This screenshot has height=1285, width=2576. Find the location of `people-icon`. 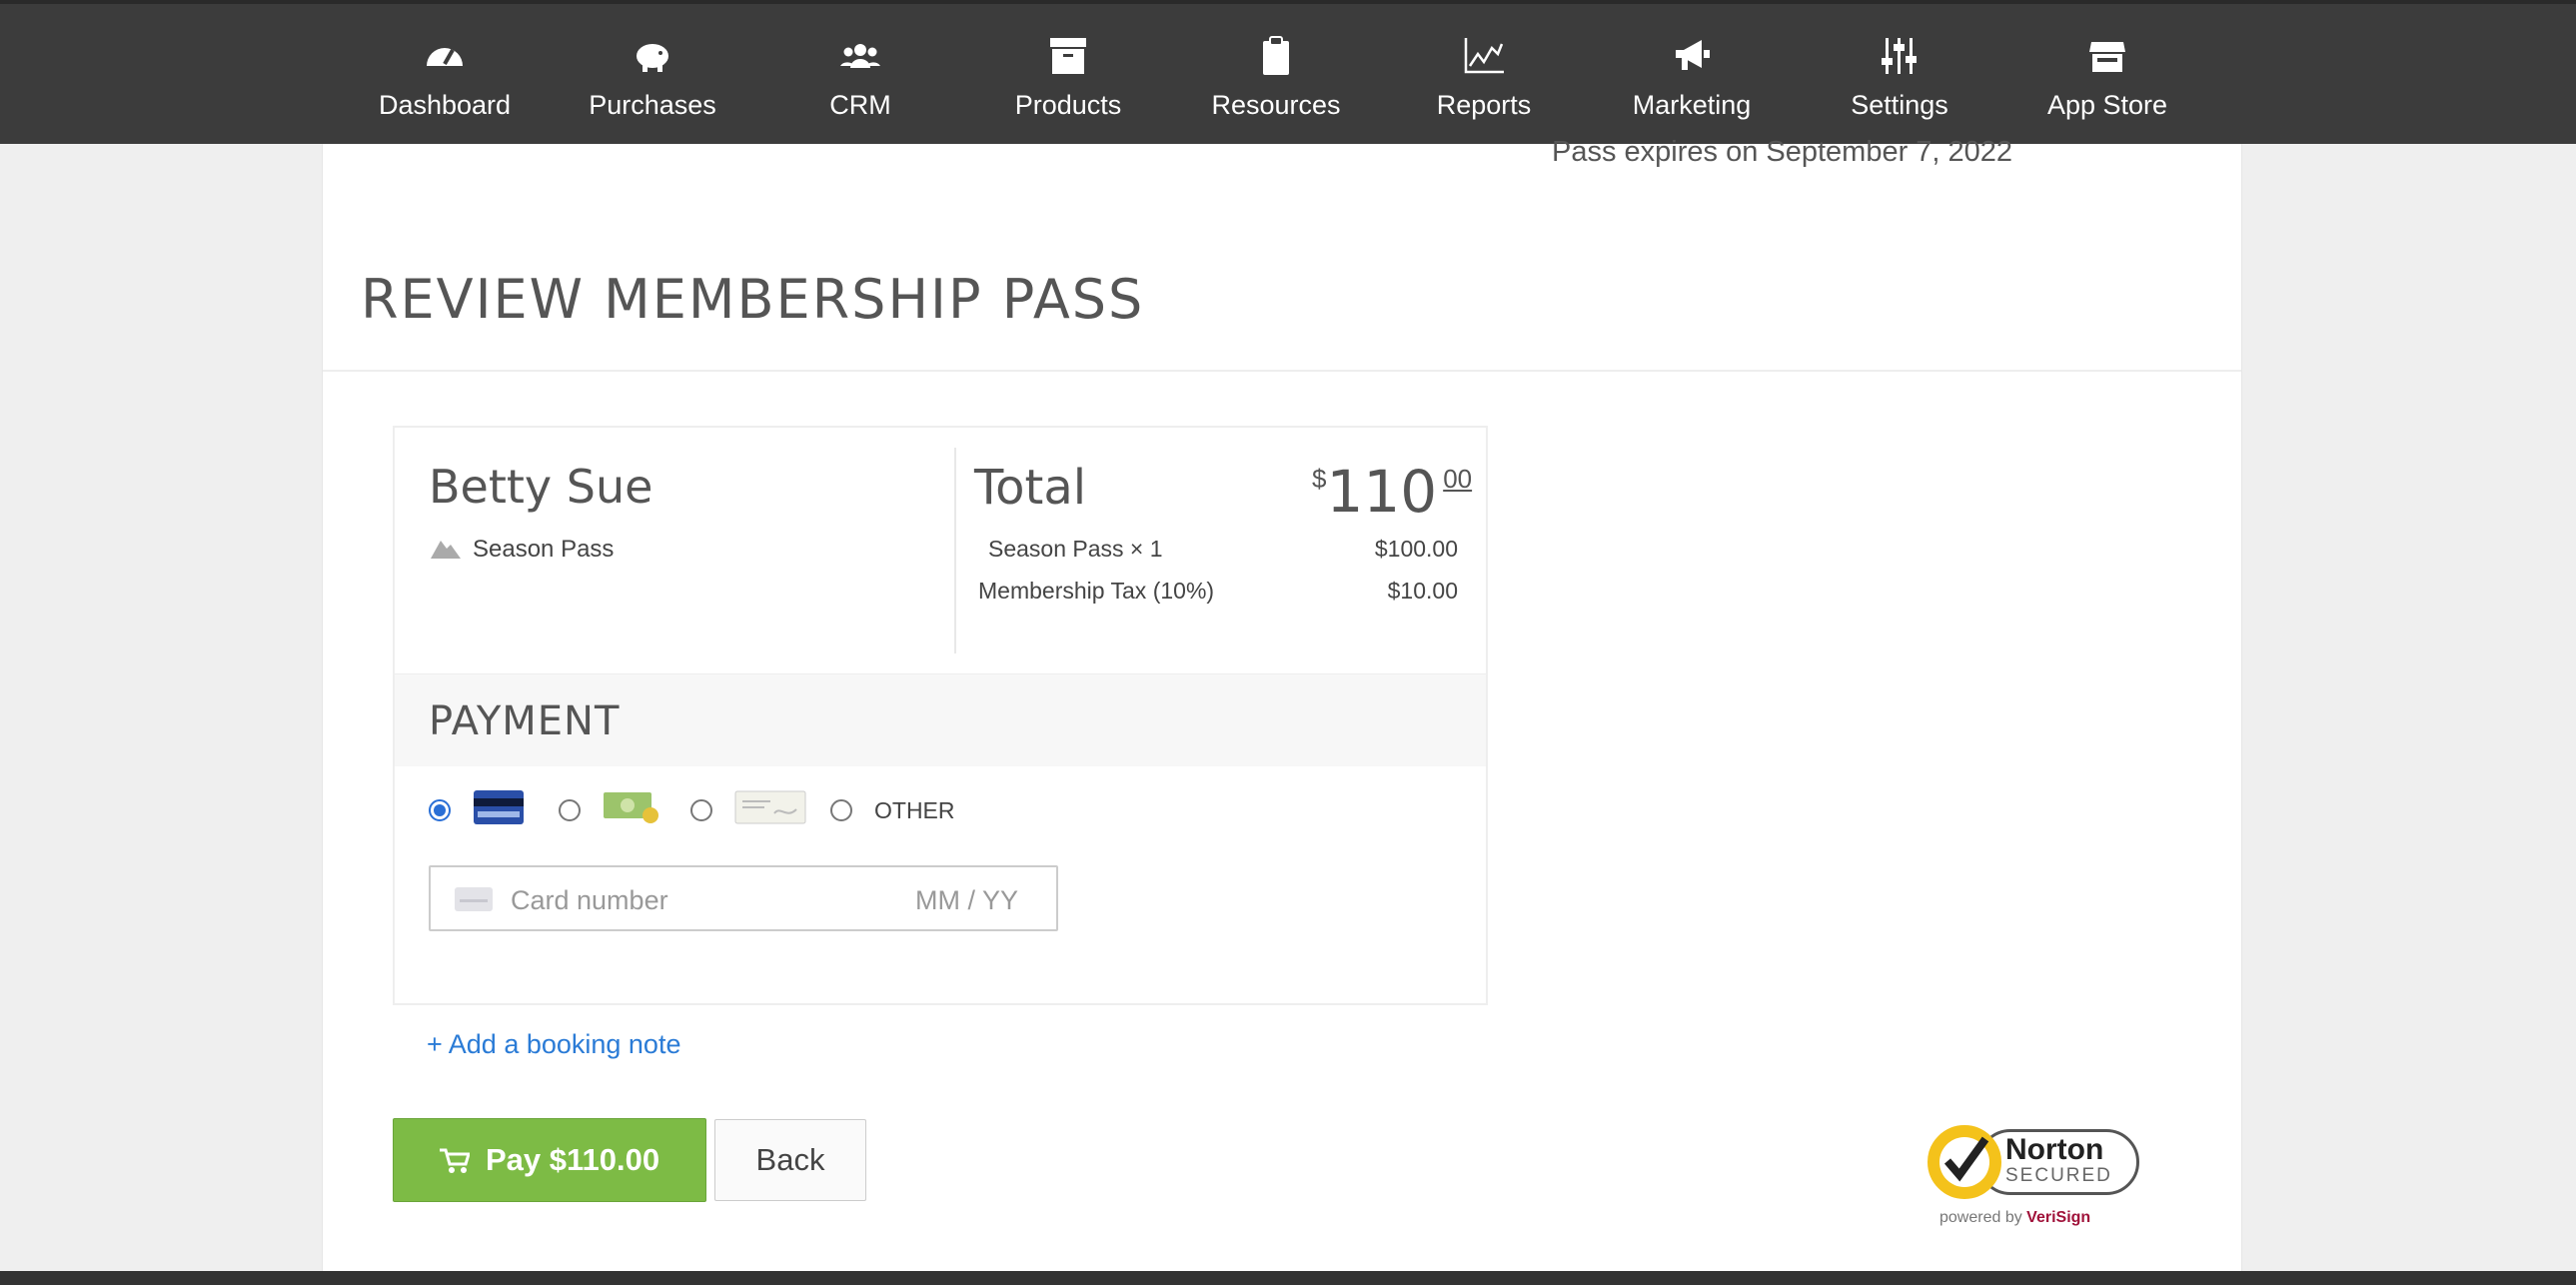

people-icon is located at coordinates (860, 58).